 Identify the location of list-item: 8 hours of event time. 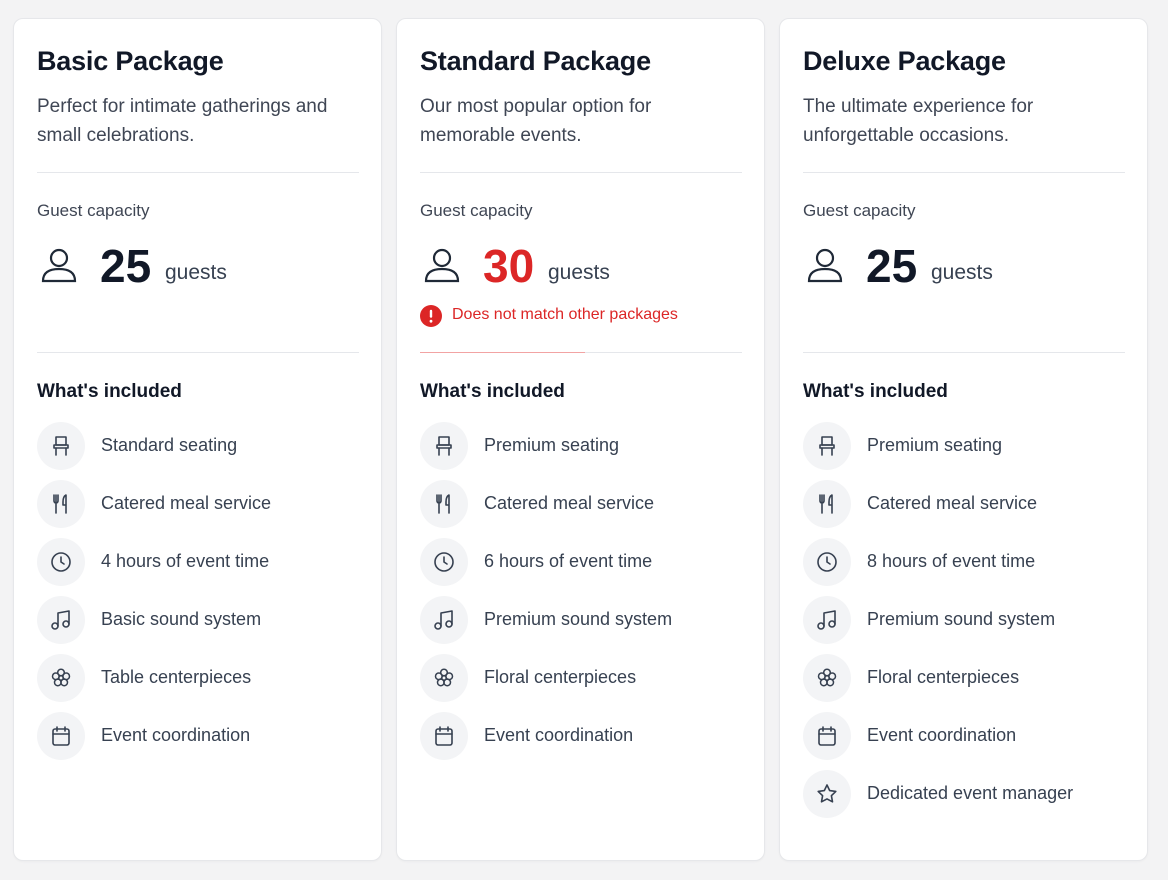
(963, 562).